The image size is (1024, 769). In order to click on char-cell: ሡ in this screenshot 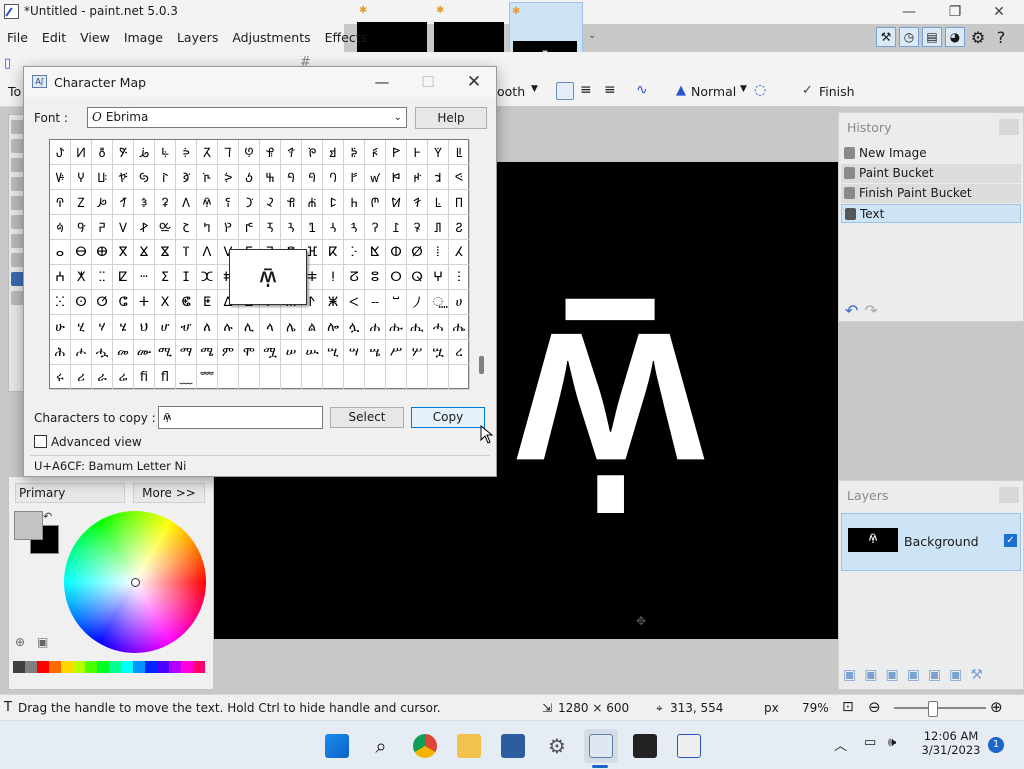, I will do `click(312, 352)`.